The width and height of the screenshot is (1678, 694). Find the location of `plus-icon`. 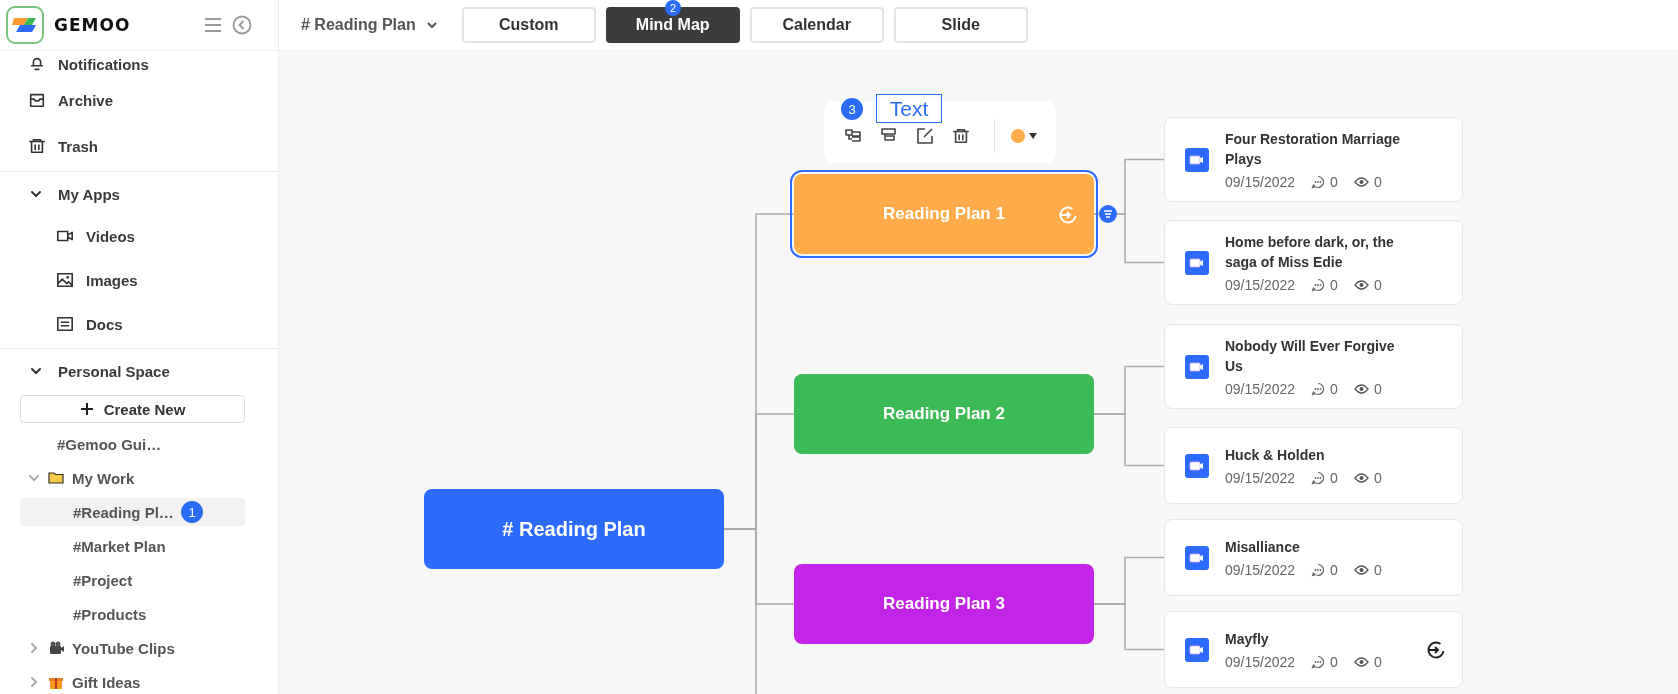

plus-icon is located at coordinates (86, 409).